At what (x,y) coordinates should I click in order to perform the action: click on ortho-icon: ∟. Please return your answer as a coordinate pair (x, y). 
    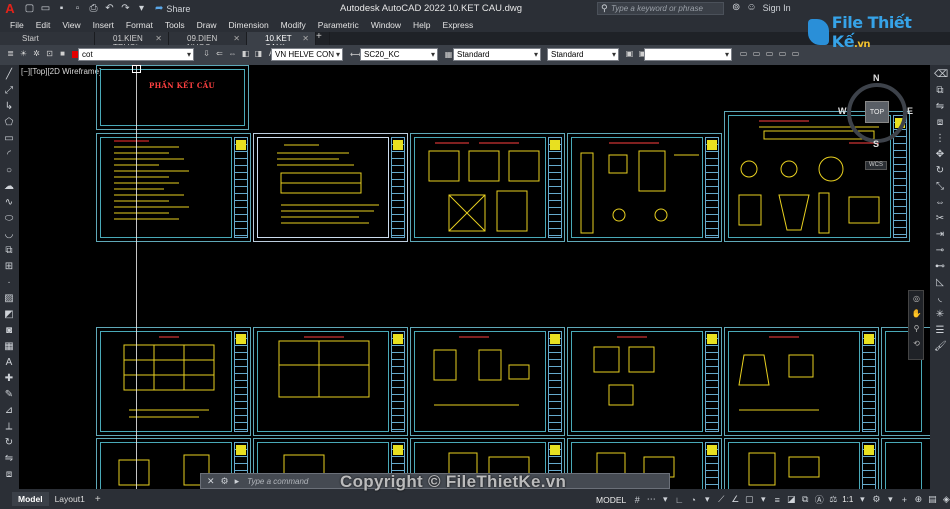
    Looking at the image, I should click on (679, 500).